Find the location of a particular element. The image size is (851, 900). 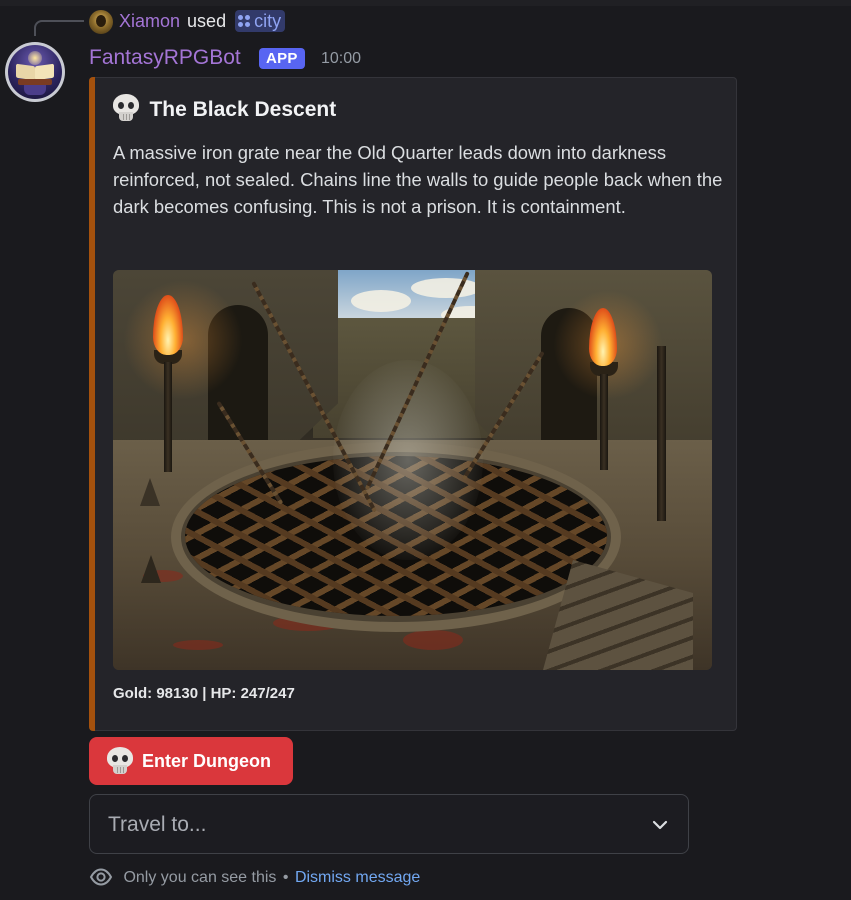

embed-title-row: The Black Descent is located at coordinates (225, 109).